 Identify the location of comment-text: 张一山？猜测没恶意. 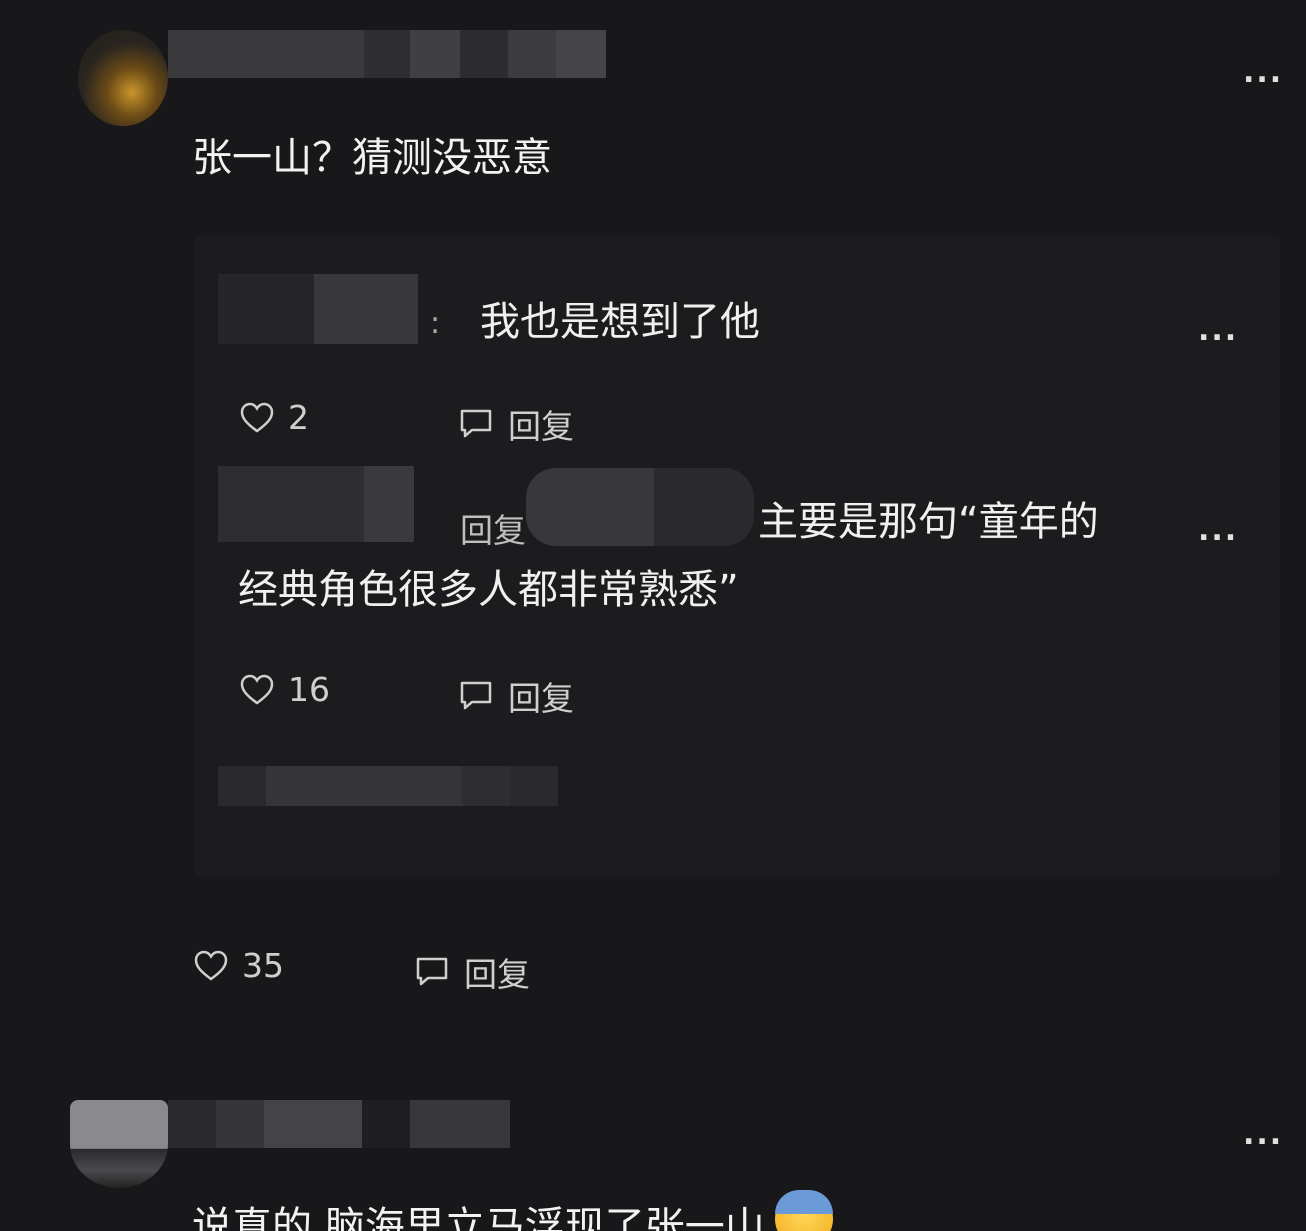
(372, 158).